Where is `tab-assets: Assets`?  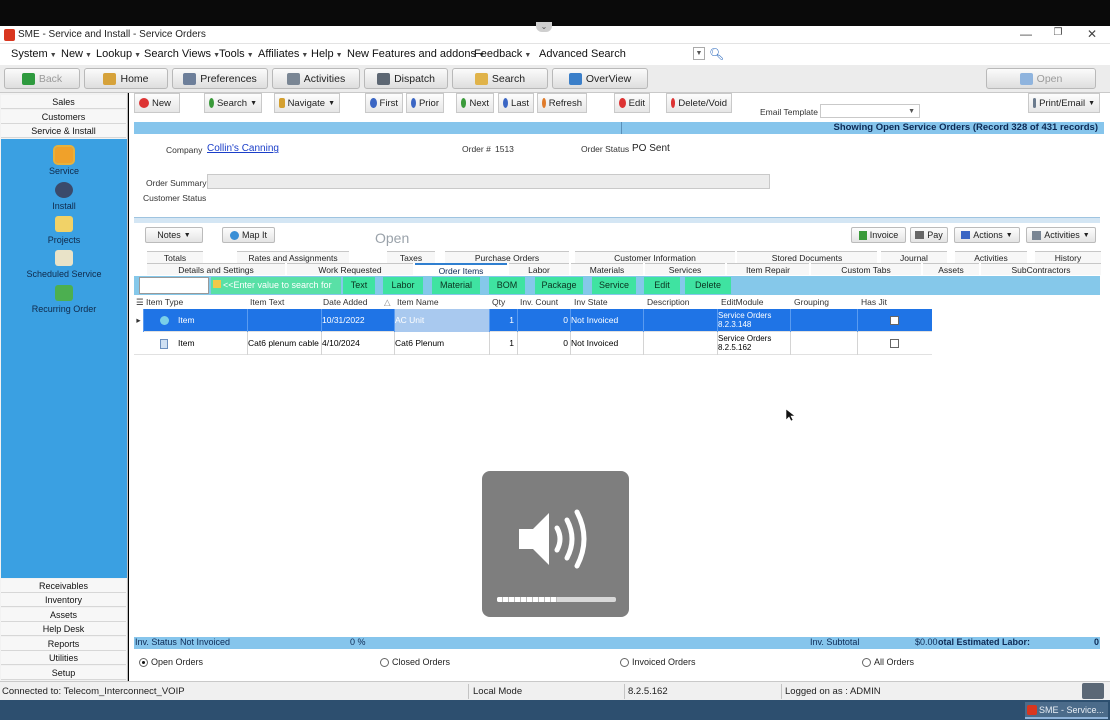 tab-assets: Assets is located at coordinates (951, 269).